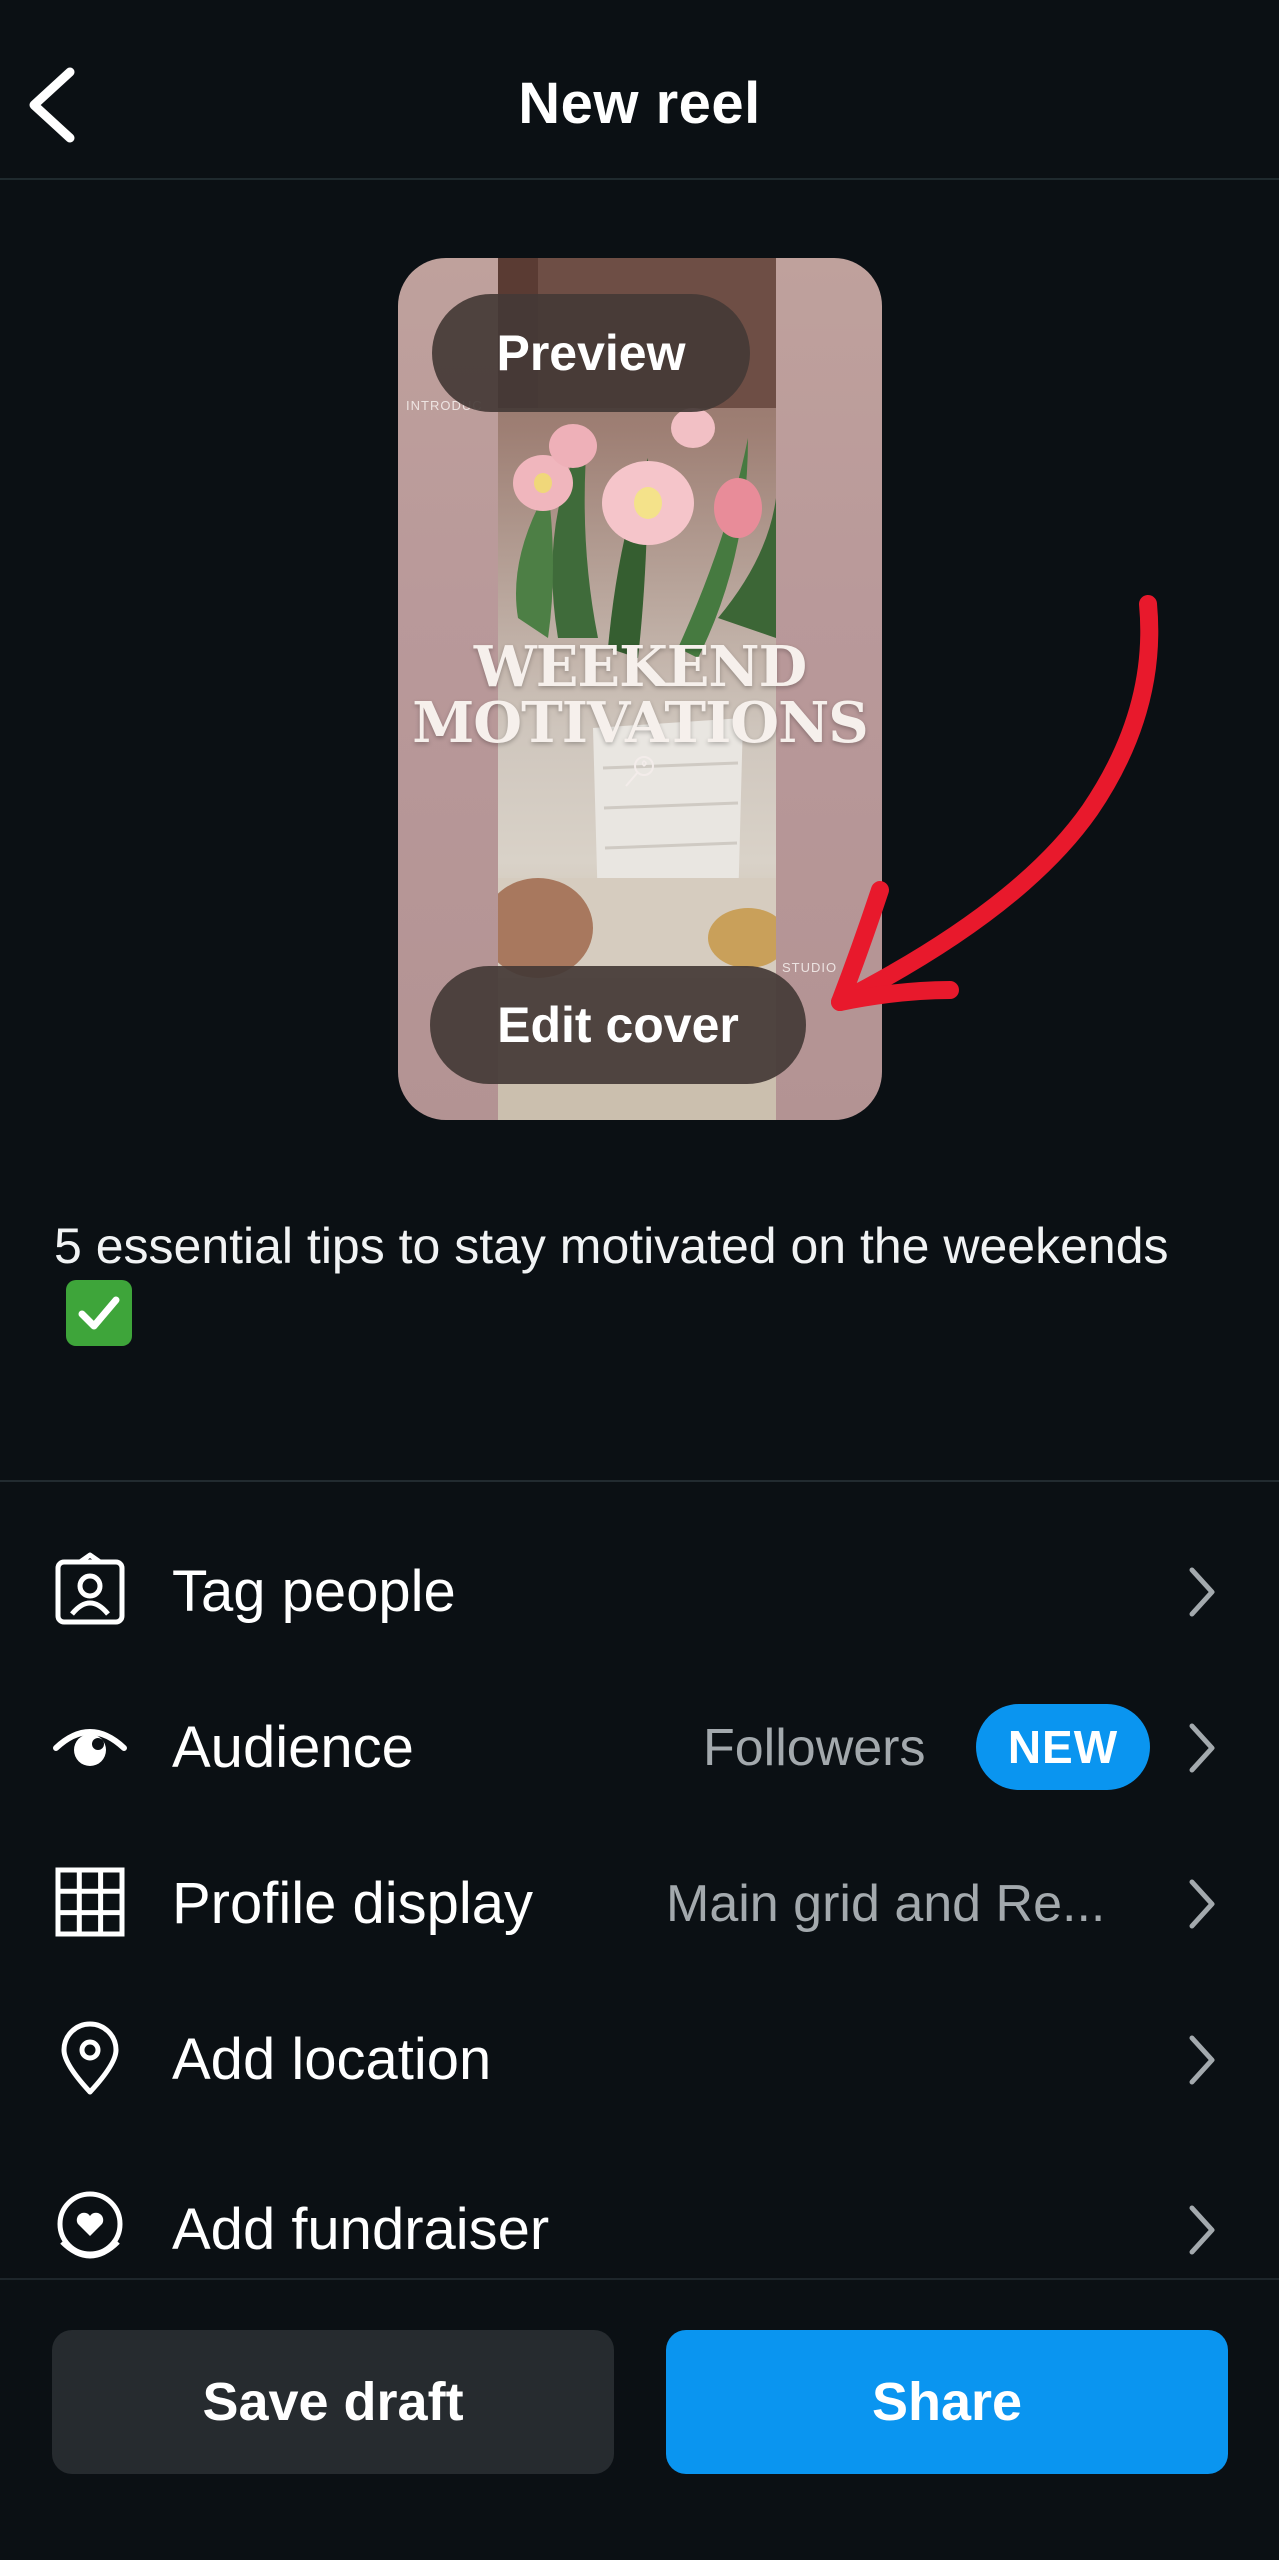  I want to click on side-caption-right: STUDIO, so click(810, 967).